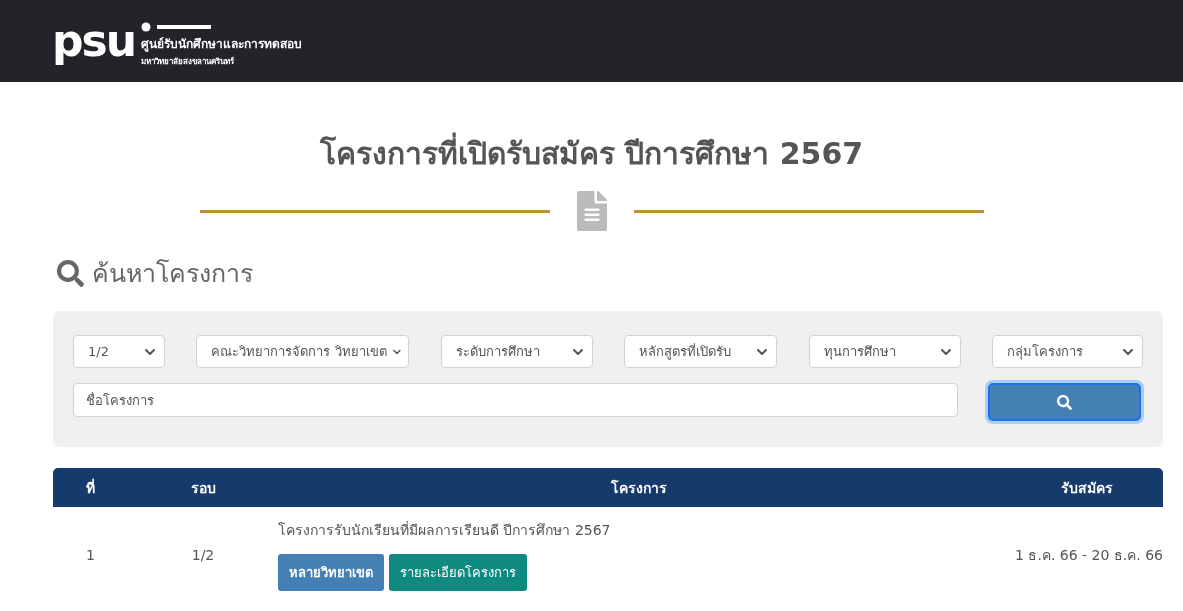 The width and height of the screenshot is (1183, 611). What do you see at coordinates (331, 572) in the screenshot?
I see `project-tag-button: หลายวิทยาเขต` at bounding box center [331, 572].